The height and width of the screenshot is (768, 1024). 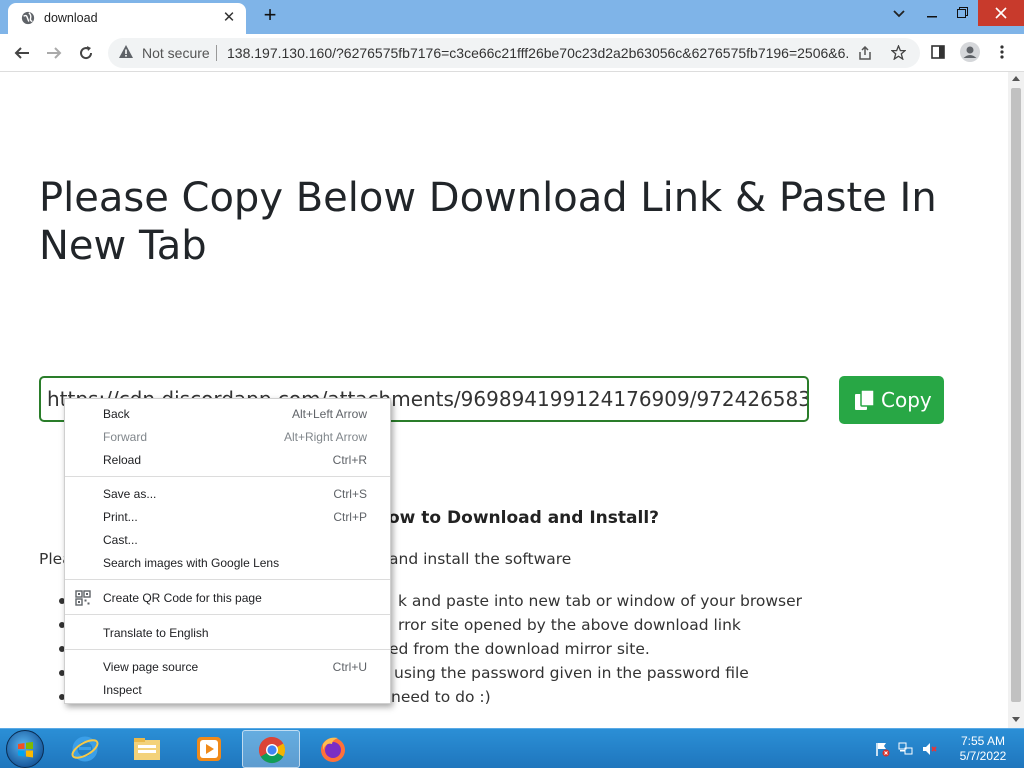 What do you see at coordinates (350, 494) in the screenshot?
I see `menu-item-shortcut: Ctrl+S` at bounding box center [350, 494].